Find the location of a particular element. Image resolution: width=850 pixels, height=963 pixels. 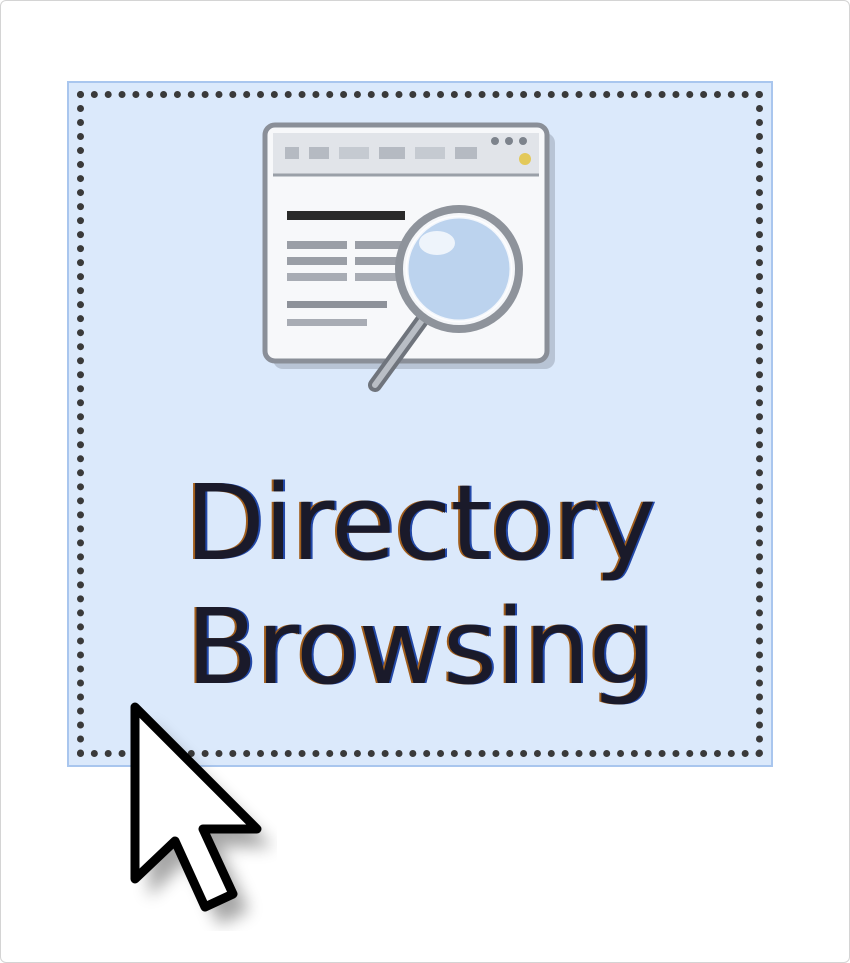

tile-label-line-2: Browsing is located at coordinates (420, 647).